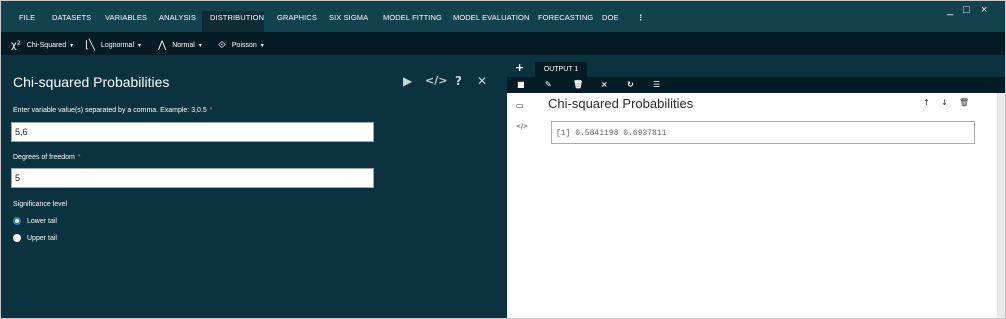 This screenshot has width=1006, height=319. Describe the element at coordinates (578, 84) in the screenshot. I see `delete-icon: 🗑` at that location.